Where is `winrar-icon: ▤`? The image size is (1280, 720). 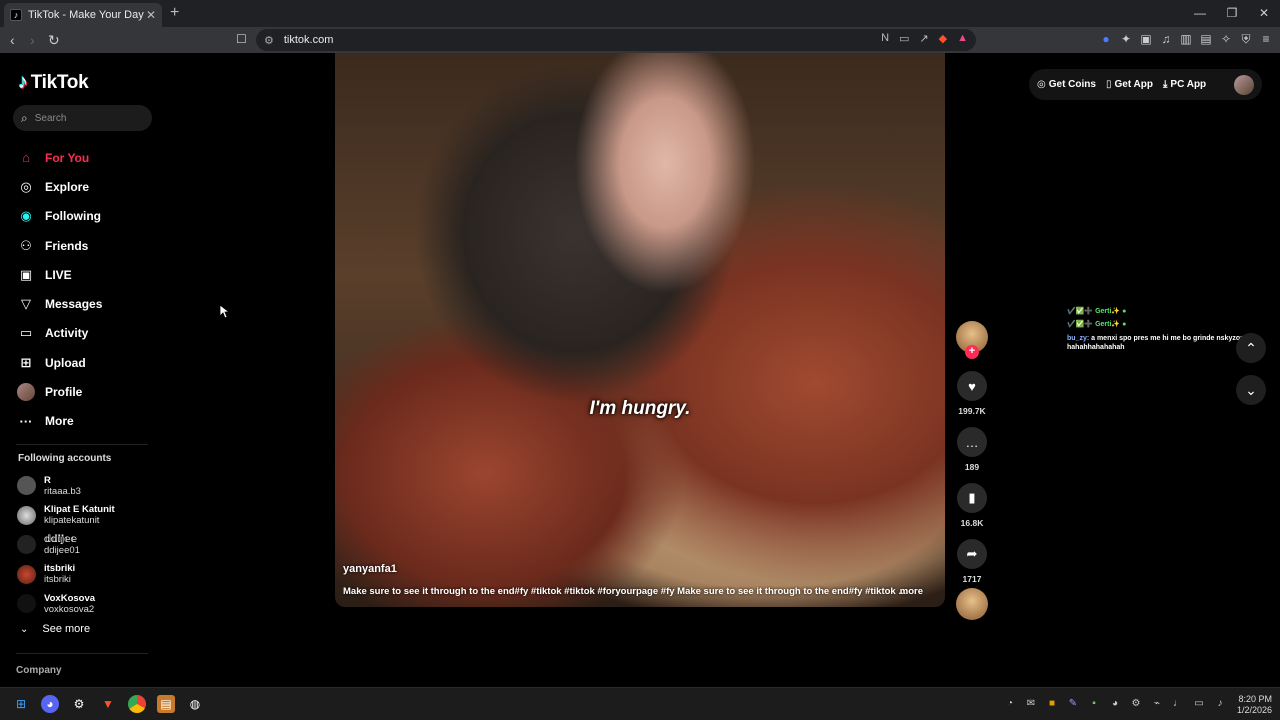
winrar-icon: ▤ is located at coordinates (166, 704).